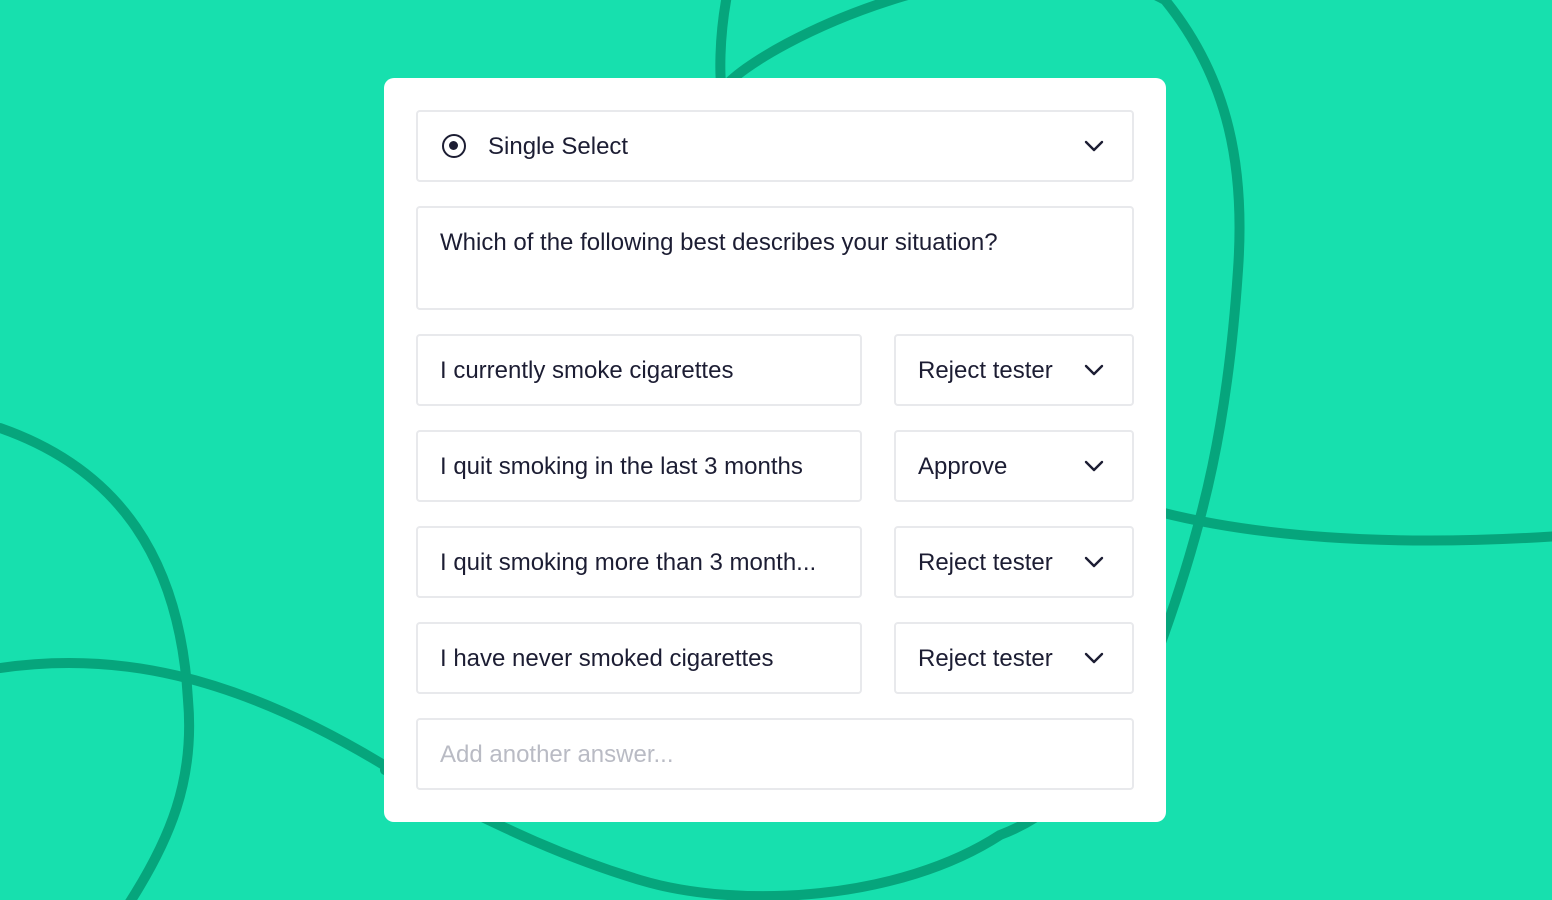 Image resolution: width=1552 pixels, height=900 pixels. I want to click on answer-rule-dropdown-3: Reject tester, so click(1014, 562).